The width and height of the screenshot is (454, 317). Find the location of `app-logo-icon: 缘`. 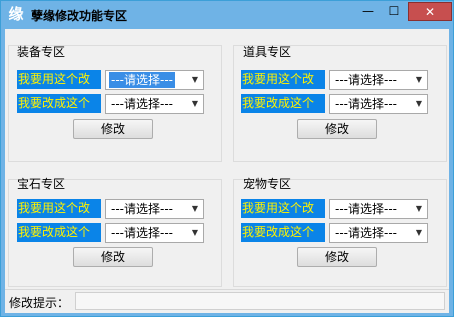

app-logo-icon: 缘 is located at coordinates (16, 14).